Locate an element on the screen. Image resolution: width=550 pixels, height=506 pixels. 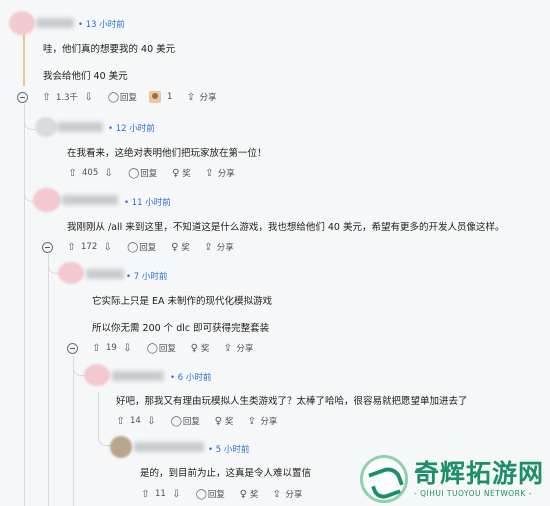
comment-timestamp: • 7 小时前 is located at coordinates (146, 276).